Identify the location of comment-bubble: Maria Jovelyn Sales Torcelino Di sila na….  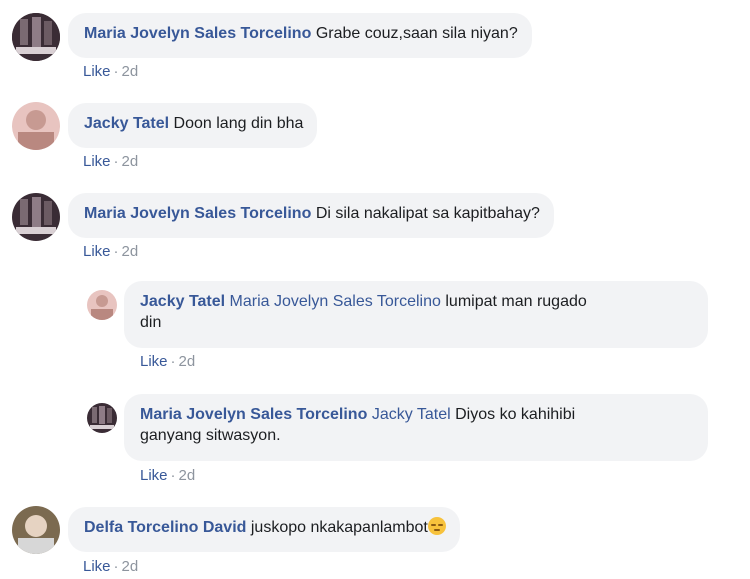
(311, 215).